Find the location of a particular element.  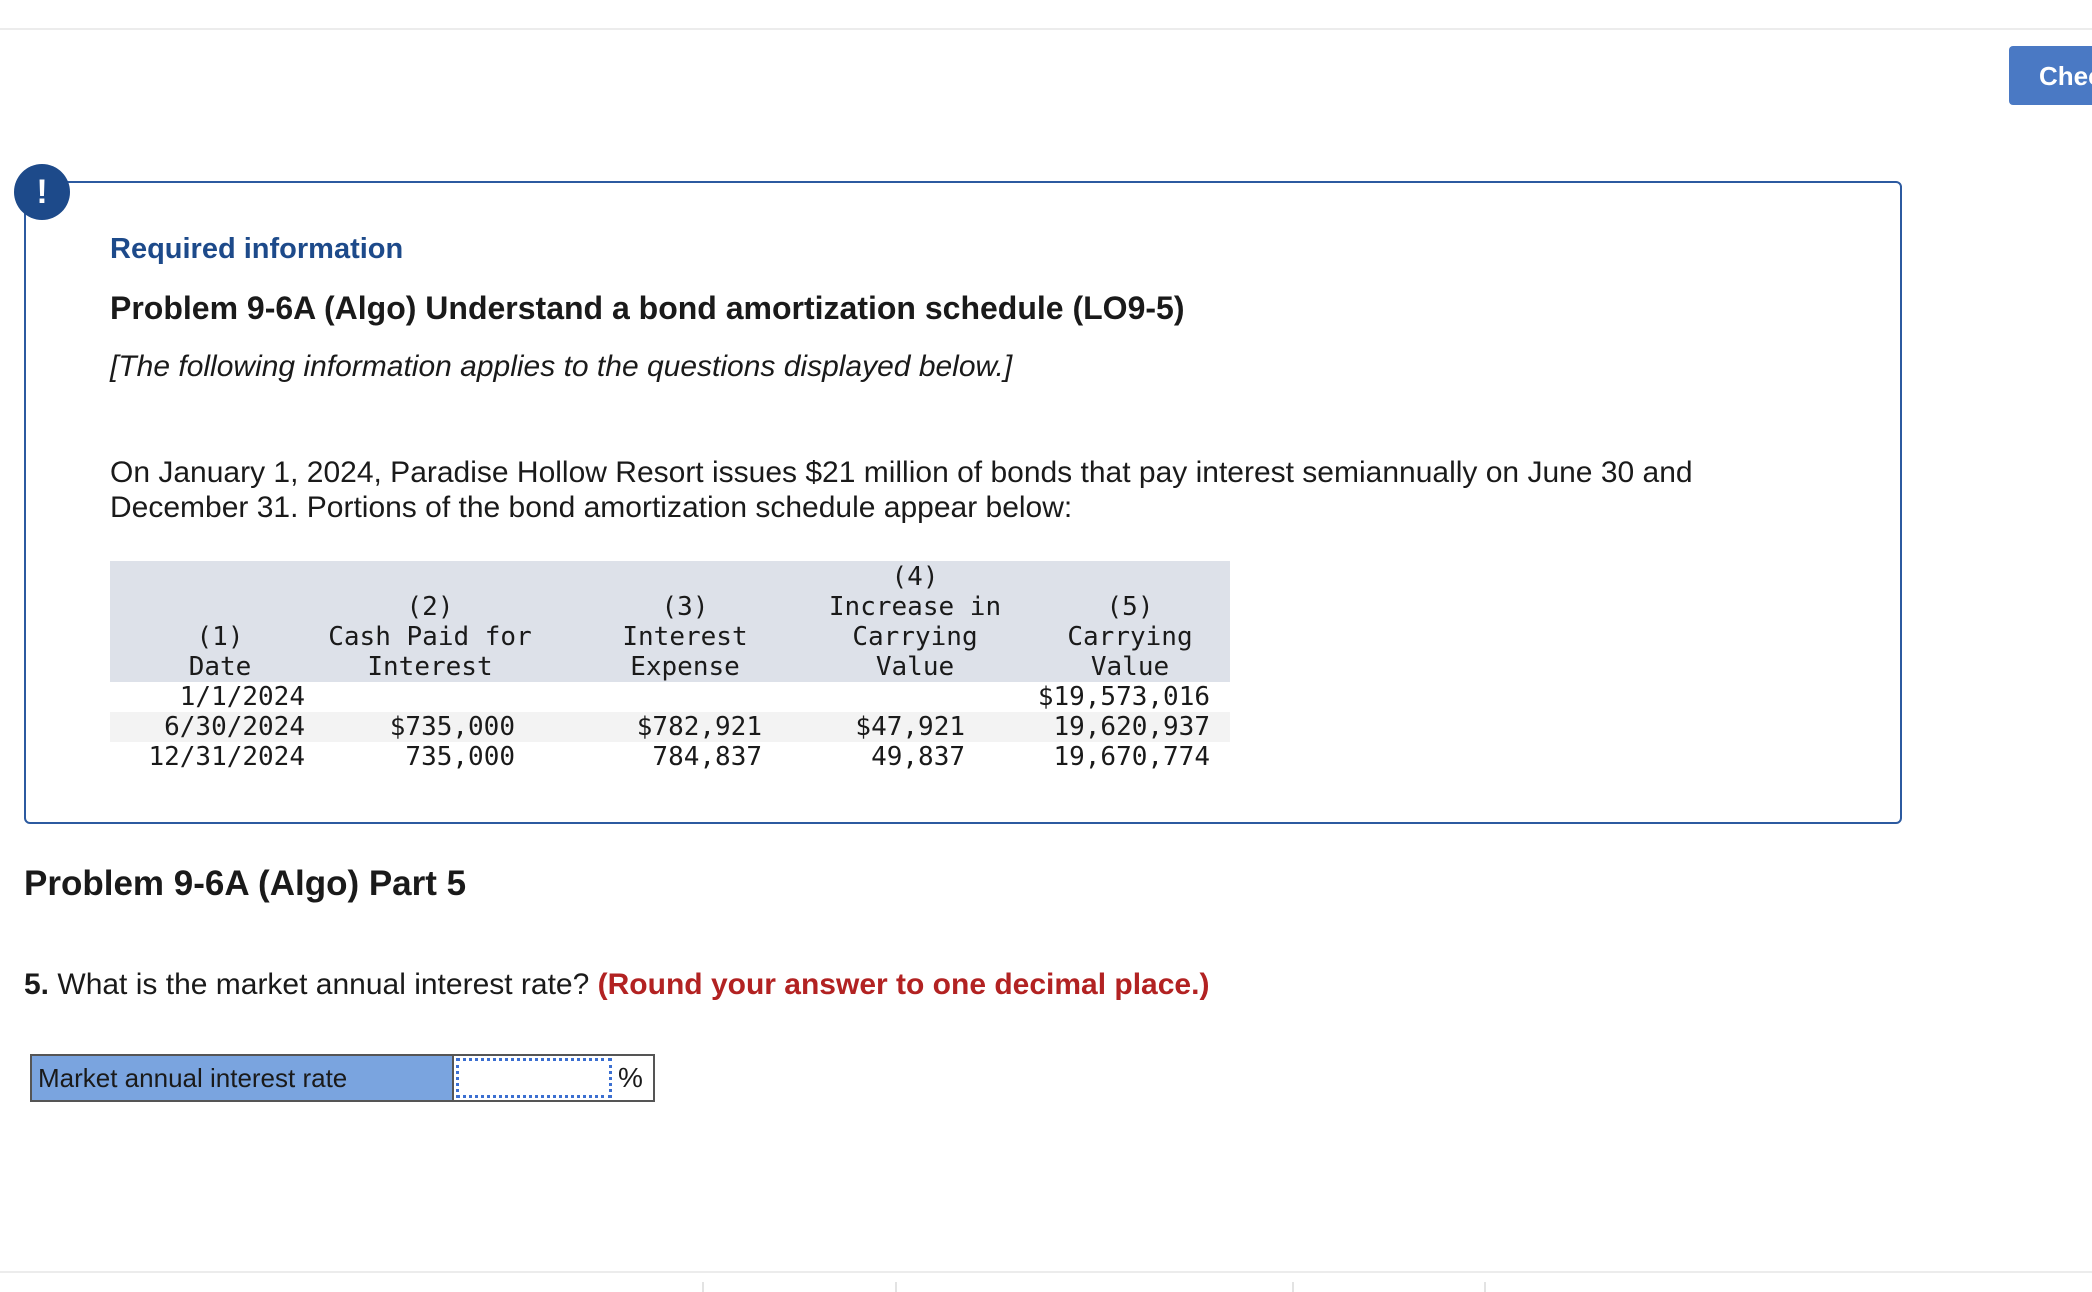

header-increase-carrying: (4) Increase in Carrying Value is located at coordinates (915, 622).